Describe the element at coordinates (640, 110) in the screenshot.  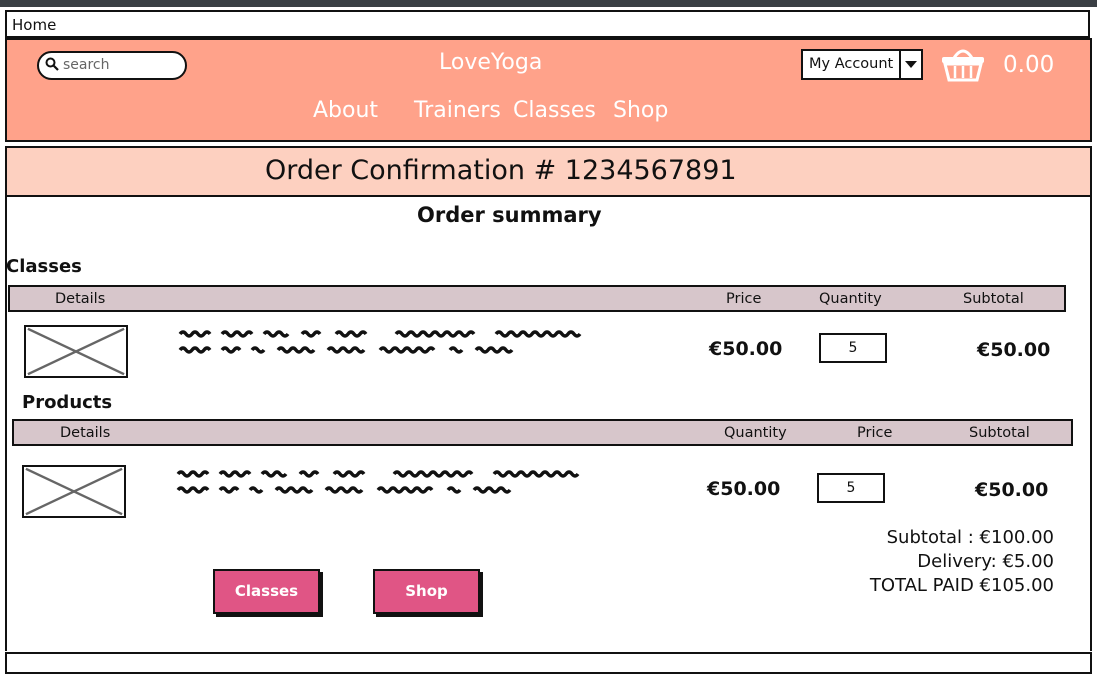
I see `nav-shop: Shop` at that location.